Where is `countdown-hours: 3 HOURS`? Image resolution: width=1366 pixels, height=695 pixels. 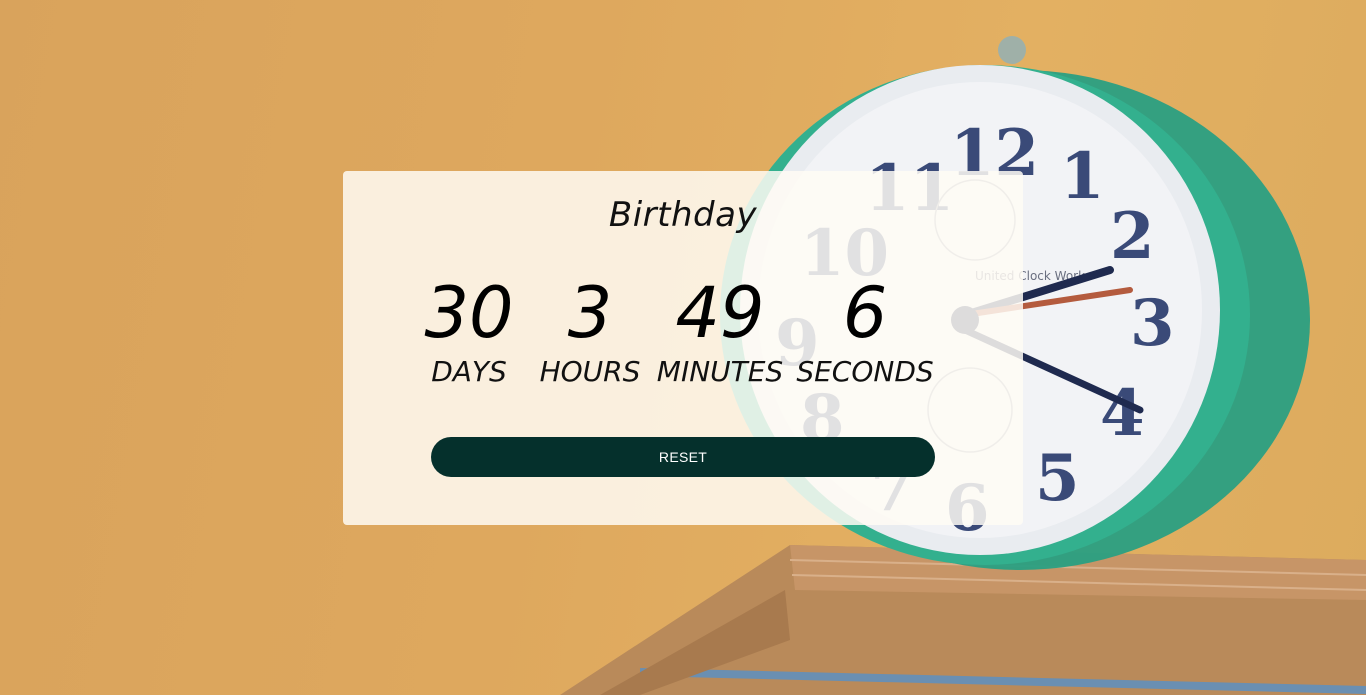
countdown-hours: 3 HOURS is located at coordinates (590, 330).